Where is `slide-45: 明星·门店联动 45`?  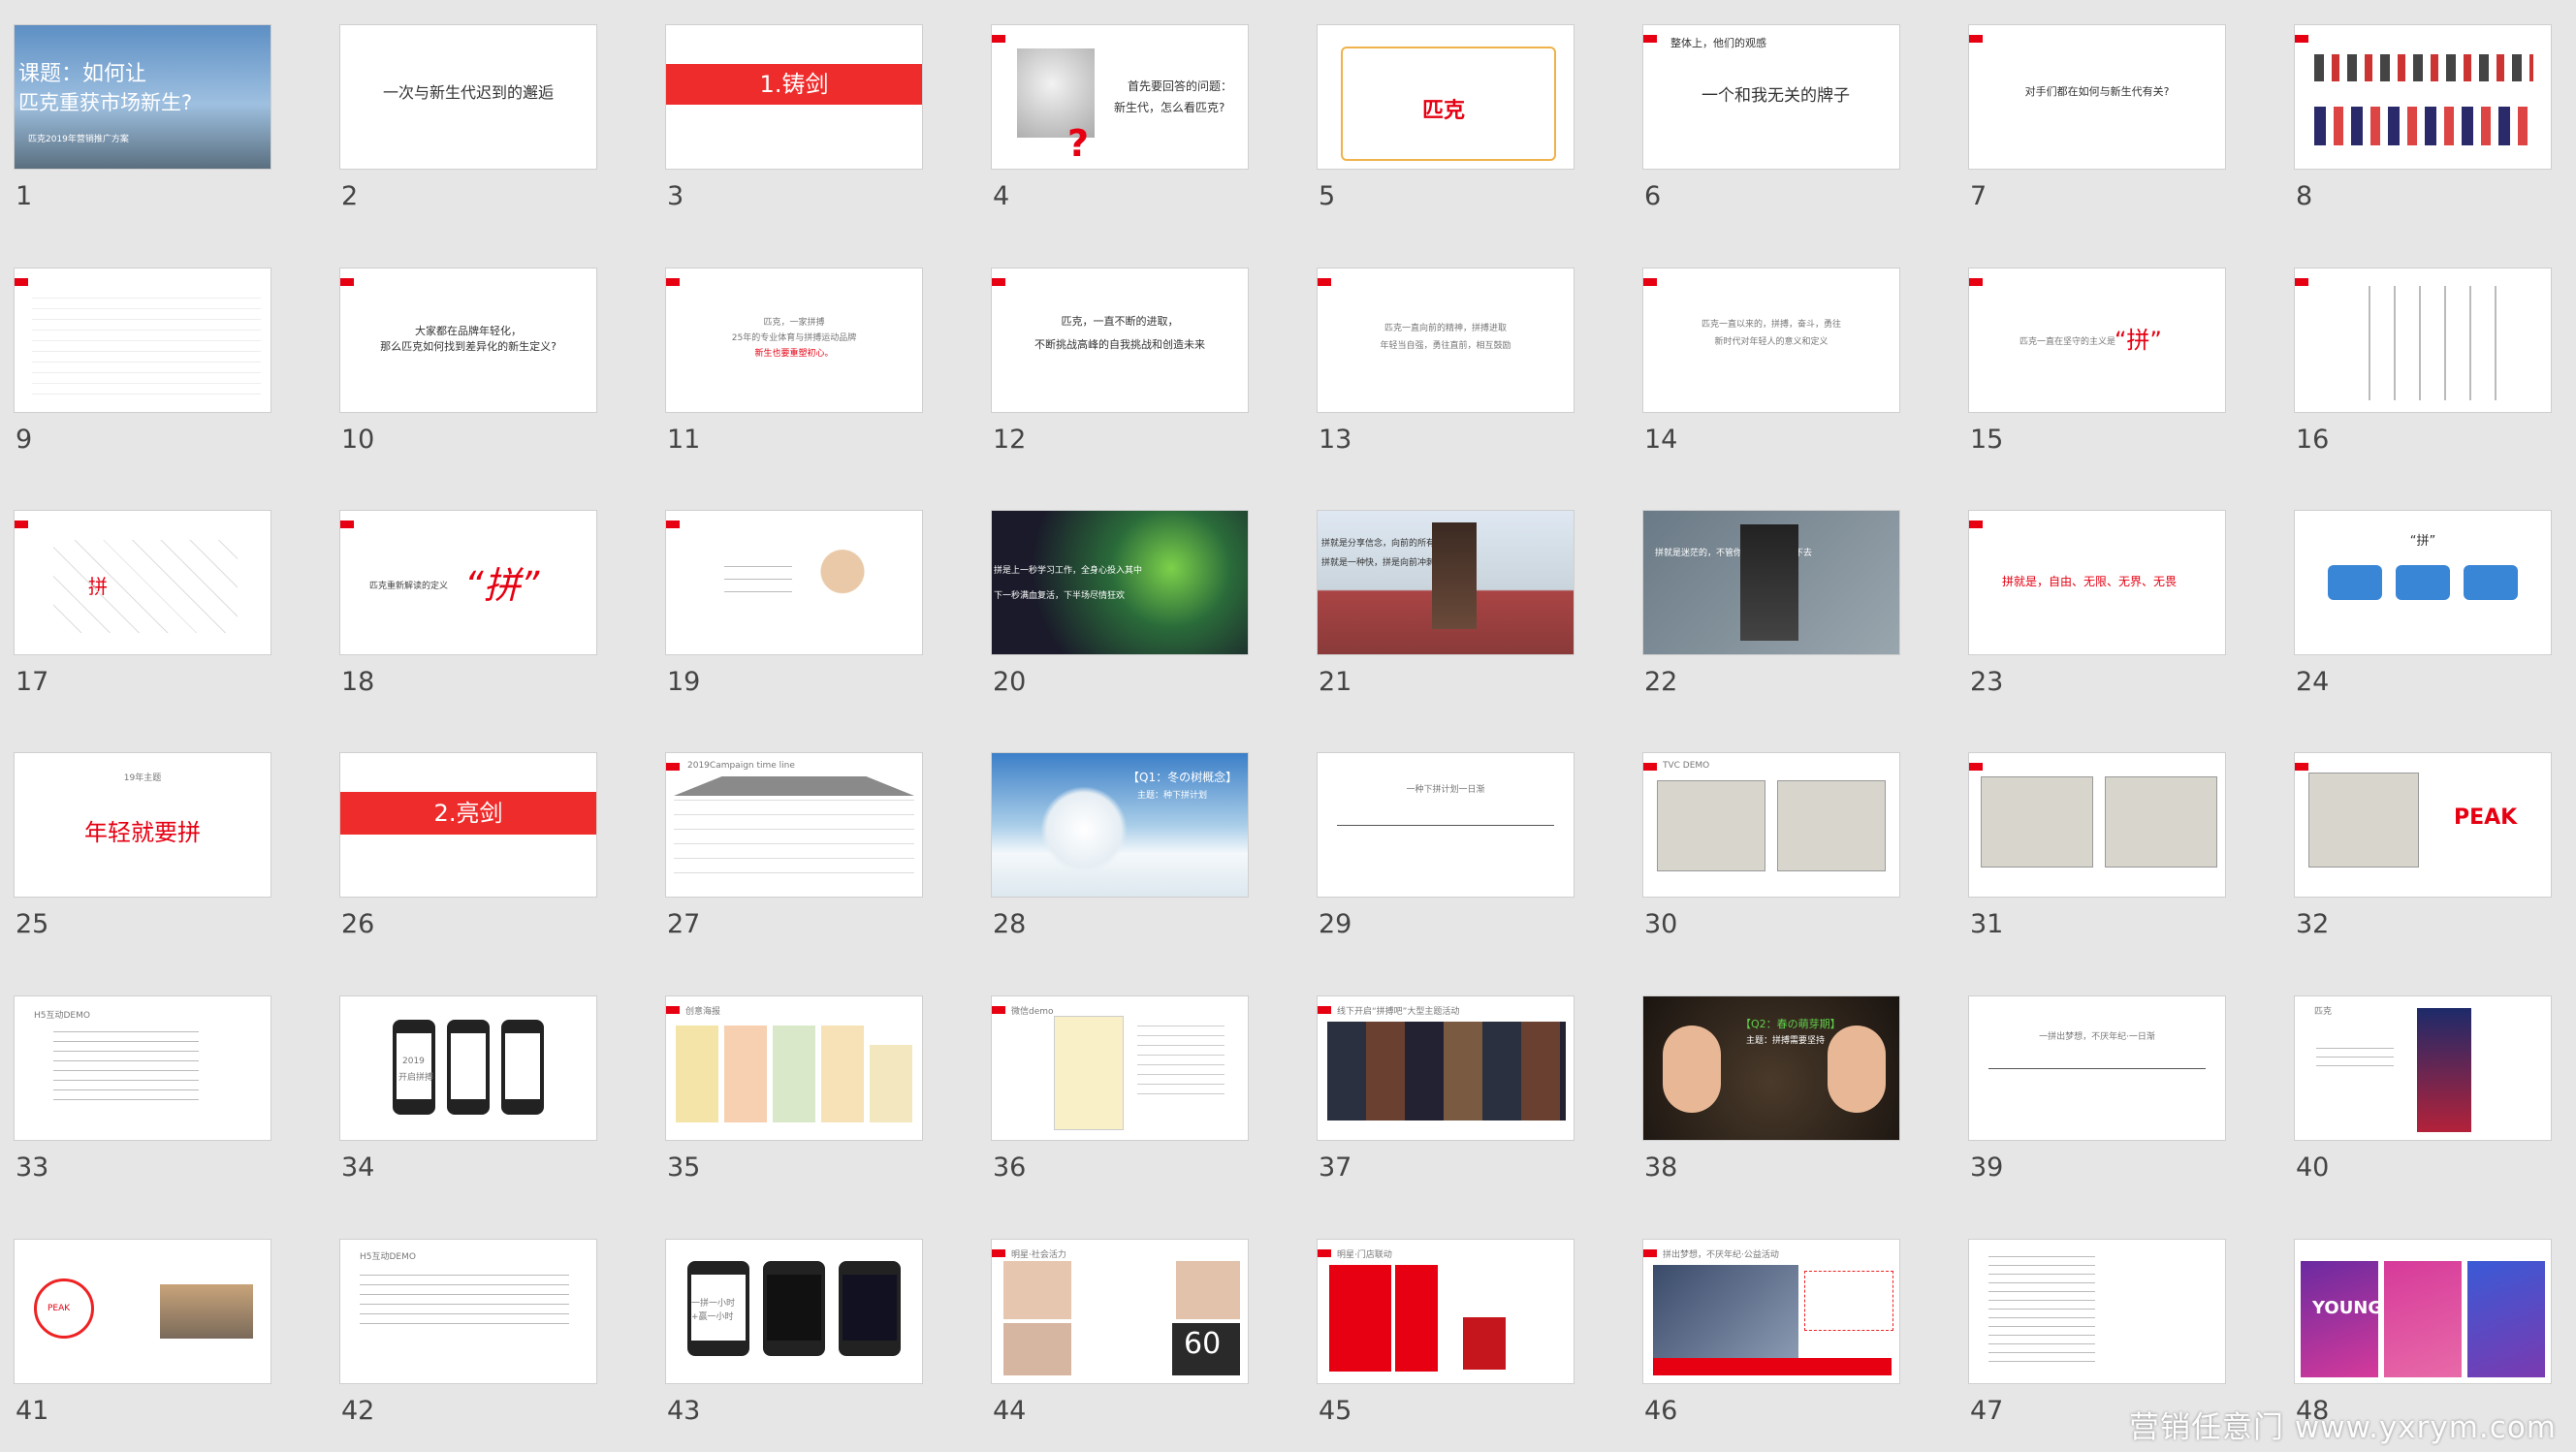 slide-45: 明星·门店联动 45 is located at coordinates (1447, 1332).